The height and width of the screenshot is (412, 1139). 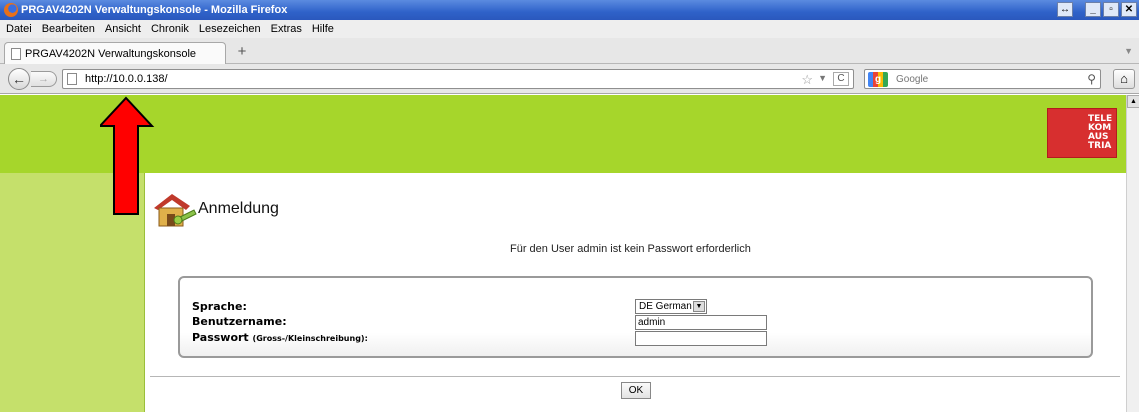 What do you see at coordinates (111, 53) in the screenshot?
I see `tab-title: PRGAV4202N Verwaltungskonsole` at bounding box center [111, 53].